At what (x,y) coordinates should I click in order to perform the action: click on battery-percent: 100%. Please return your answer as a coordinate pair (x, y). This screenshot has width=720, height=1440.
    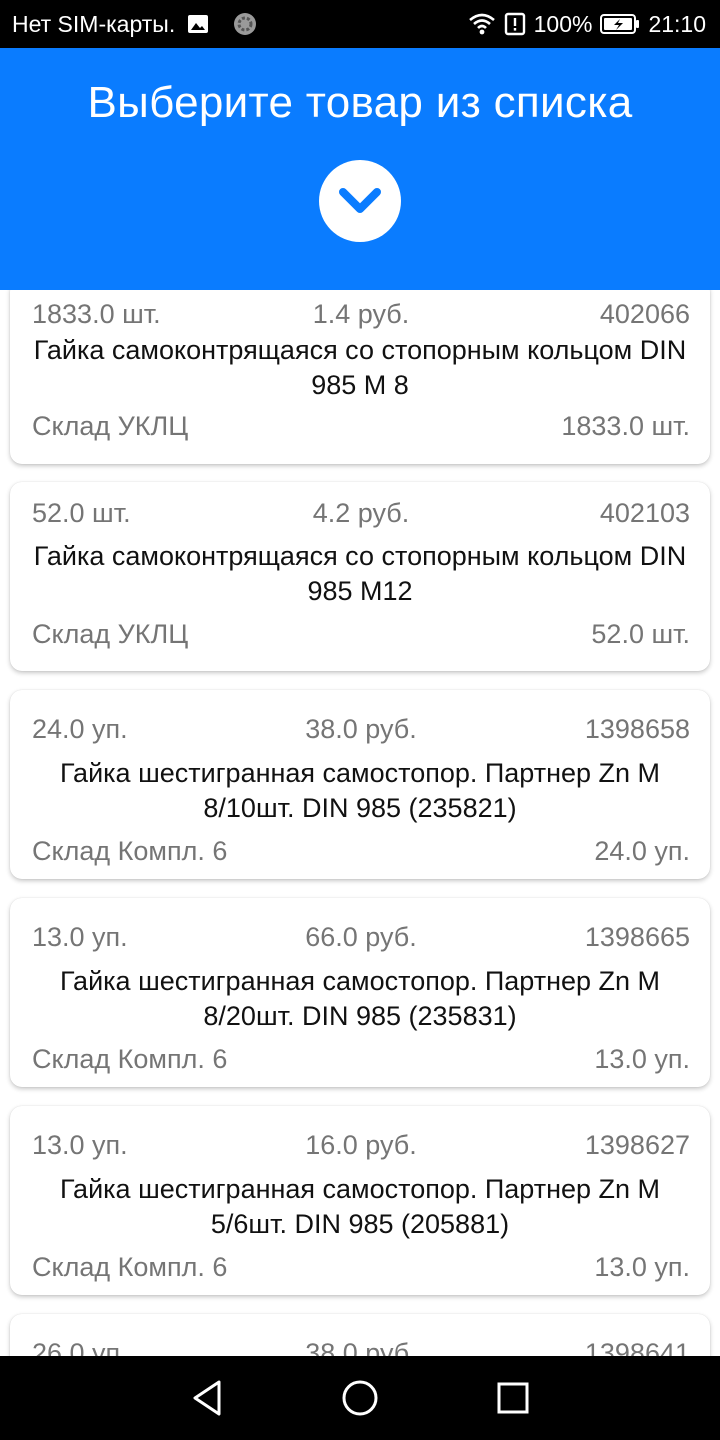
    Looking at the image, I should click on (563, 23).